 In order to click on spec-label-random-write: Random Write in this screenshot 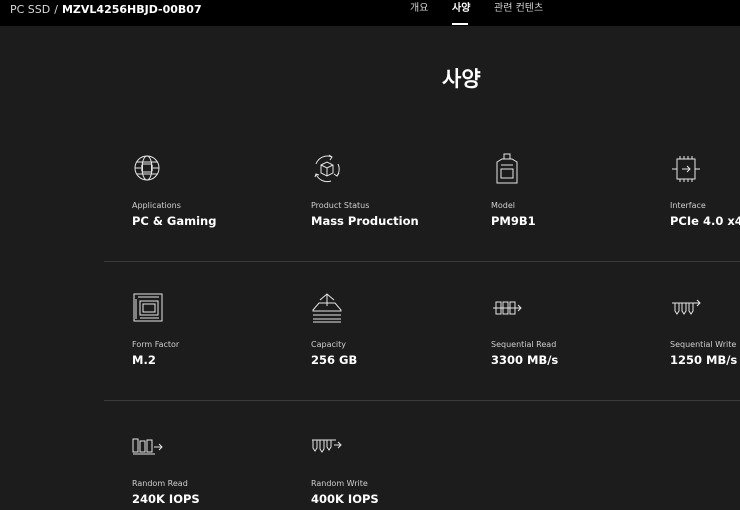, I will do `click(339, 483)`.